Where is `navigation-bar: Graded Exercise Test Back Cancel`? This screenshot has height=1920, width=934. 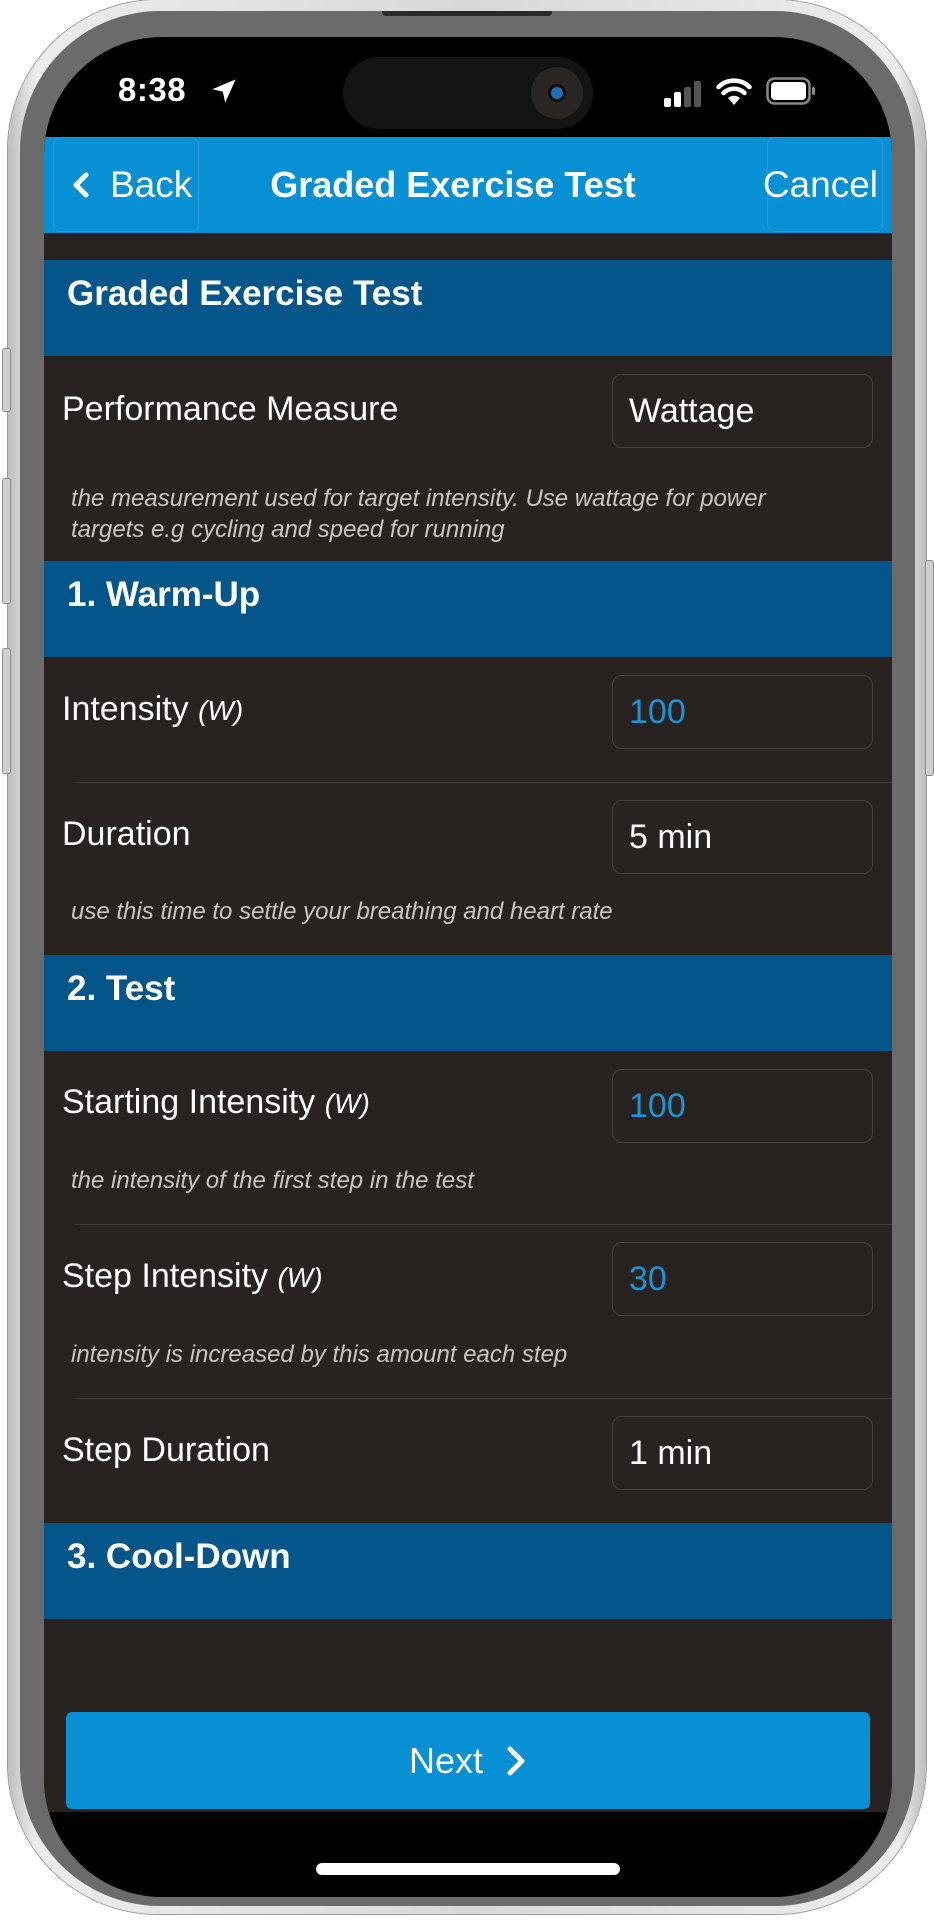 navigation-bar: Graded Exercise Test Back Cancel is located at coordinates (468, 185).